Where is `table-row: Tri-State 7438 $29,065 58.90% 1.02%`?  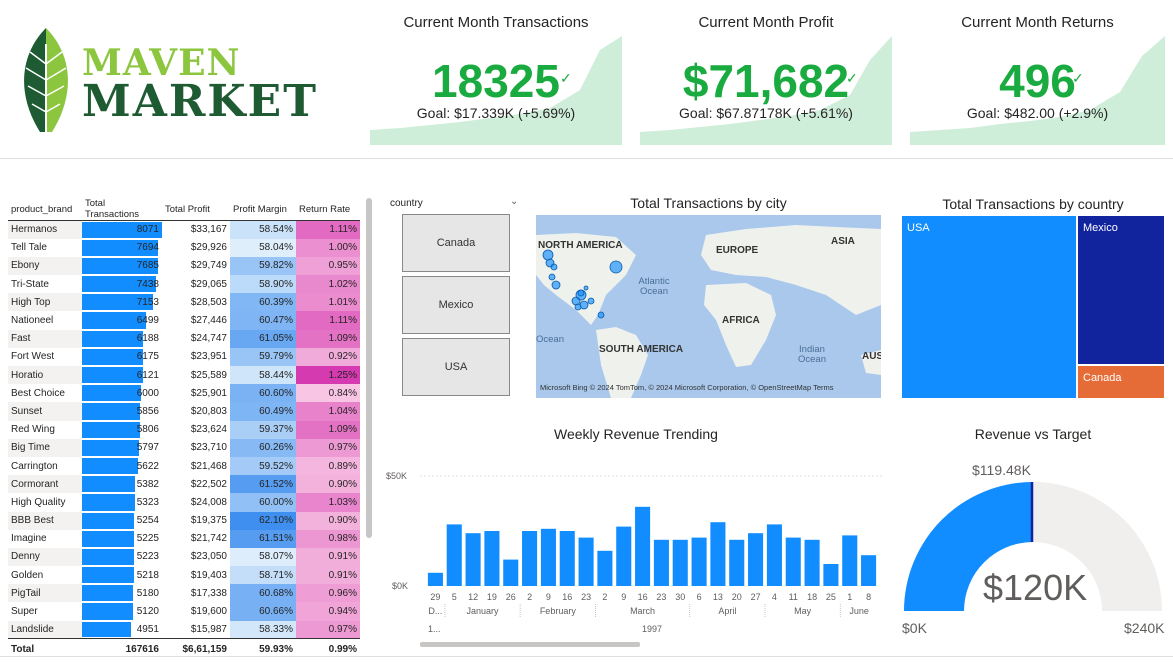
table-row: Tri-State 7438 $29,065 58.90% 1.02% is located at coordinates (184, 284).